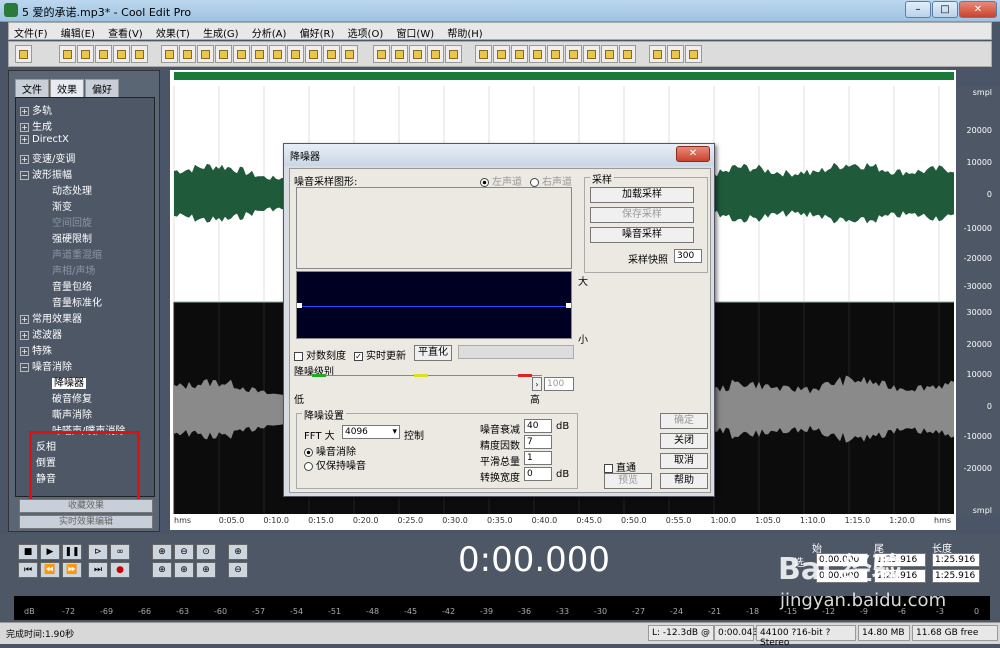 The image size is (1000, 648). Describe the element at coordinates (555, 54) in the screenshot. I see `frequency-icon` at that location.